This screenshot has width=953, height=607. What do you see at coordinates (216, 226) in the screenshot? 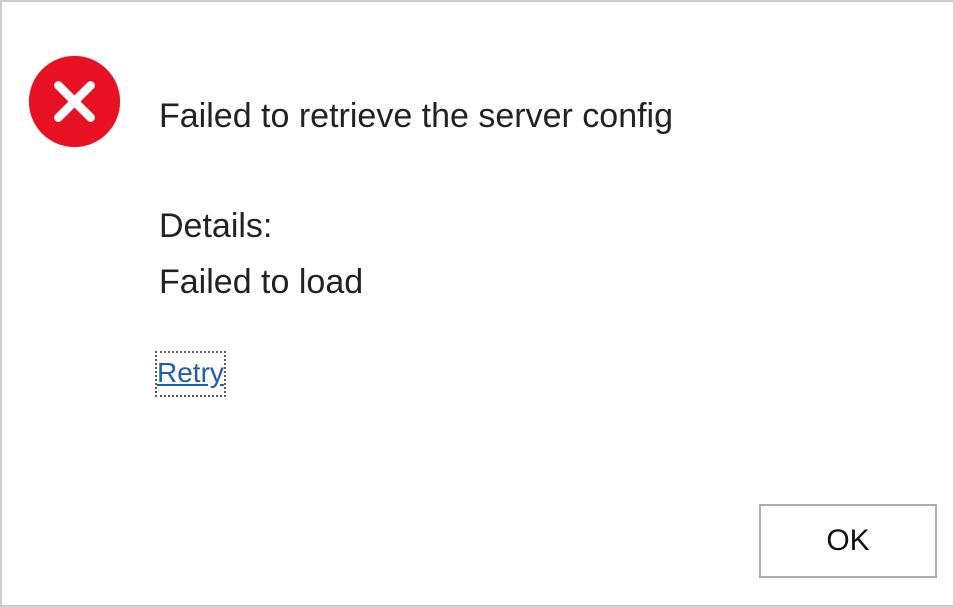
I see `details-label: Details:` at bounding box center [216, 226].